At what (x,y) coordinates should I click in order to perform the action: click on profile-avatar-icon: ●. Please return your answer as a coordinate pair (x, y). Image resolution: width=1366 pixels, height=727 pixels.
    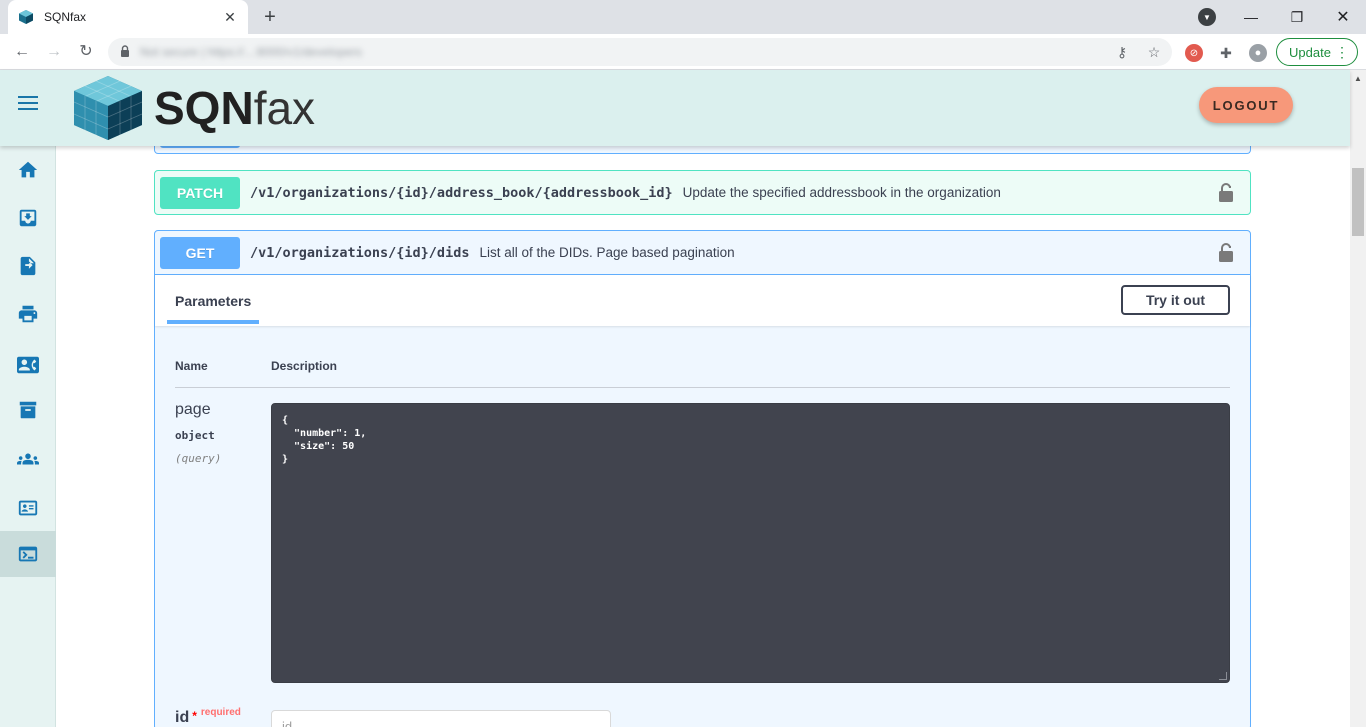
    Looking at the image, I should click on (1258, 53).